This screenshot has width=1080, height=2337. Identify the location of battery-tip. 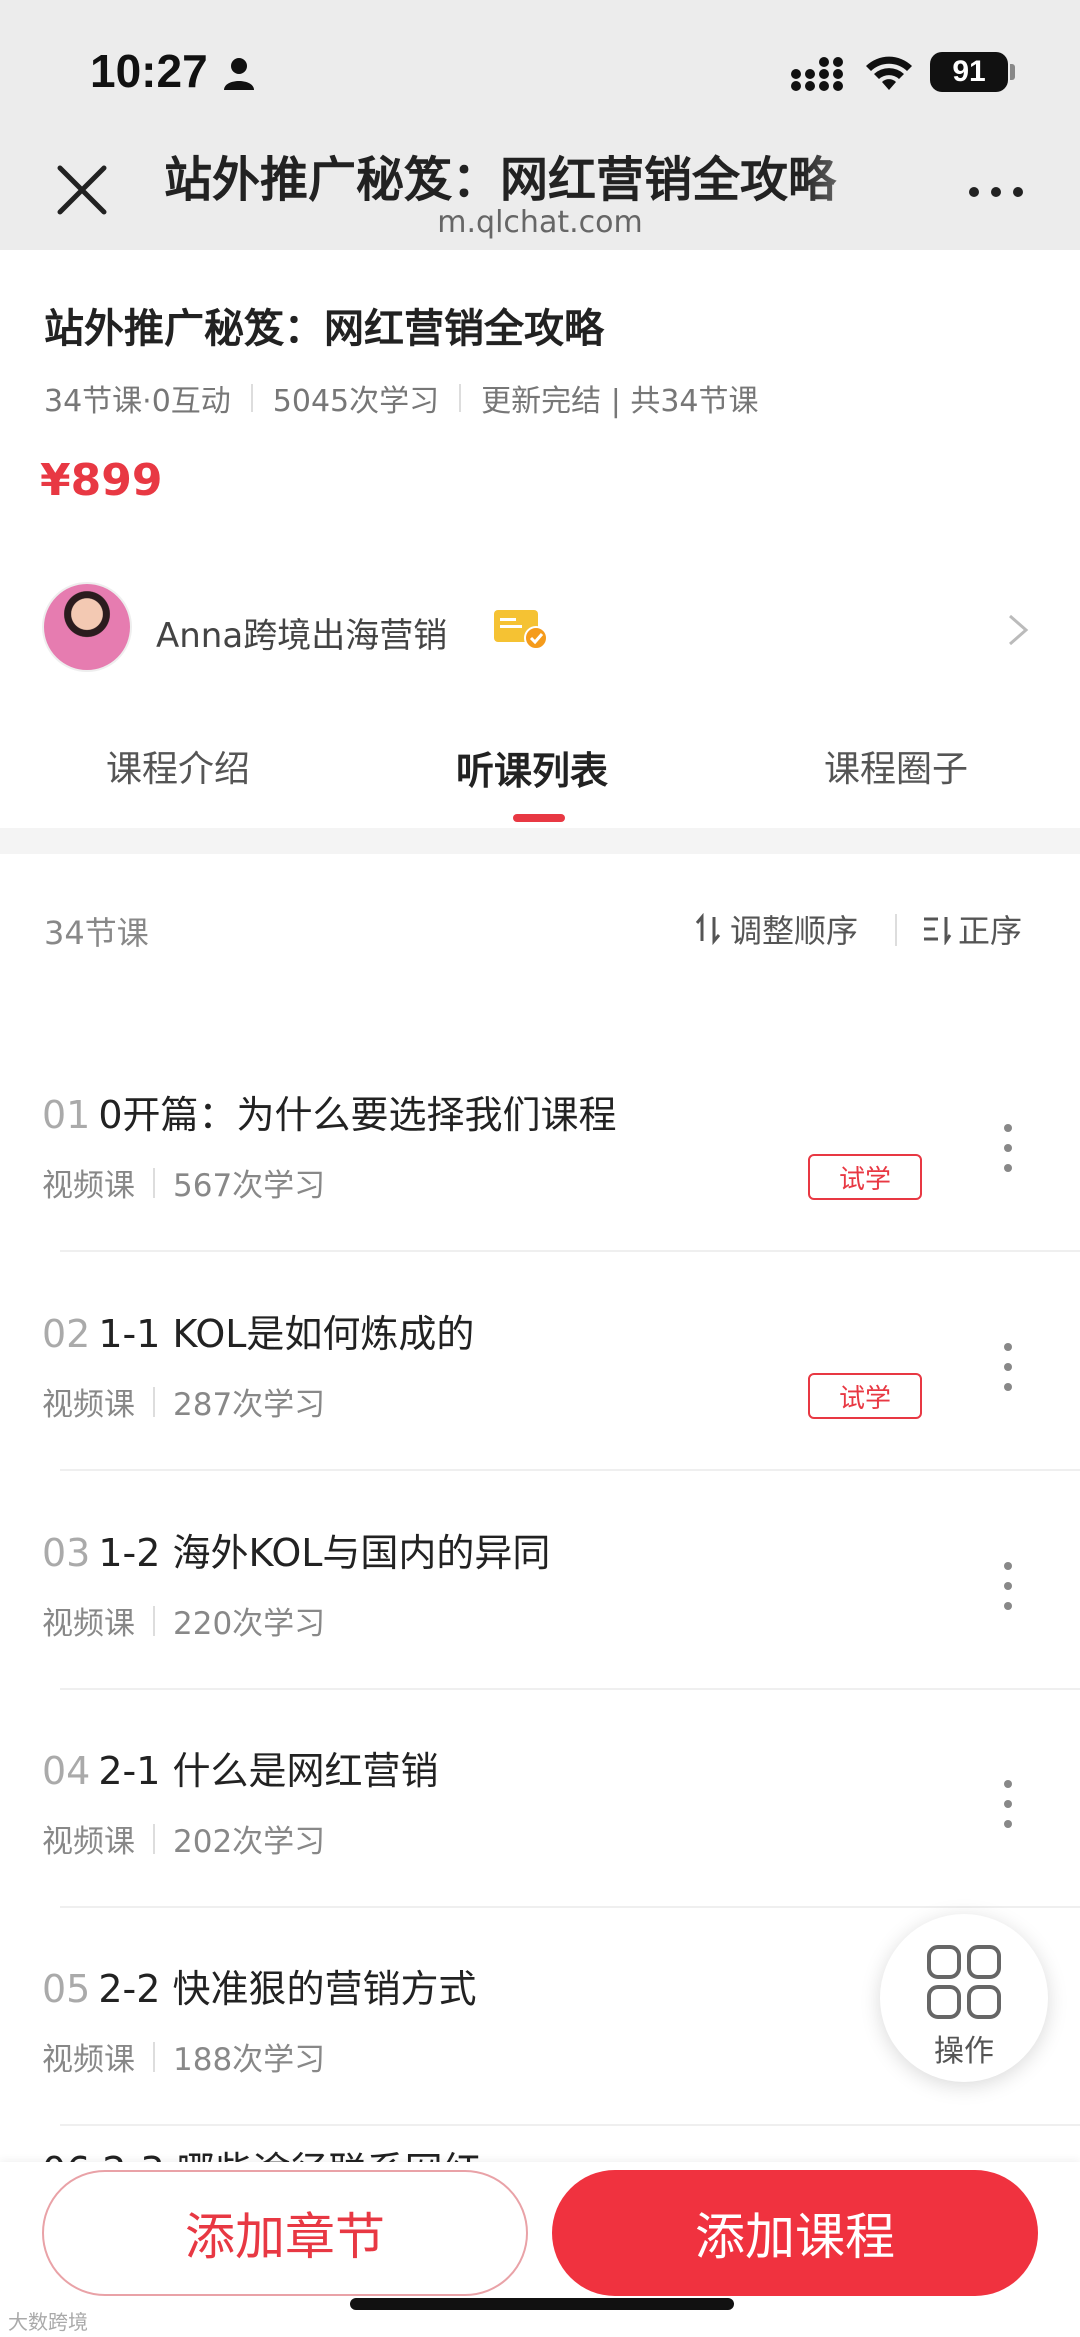
(1012, 72).